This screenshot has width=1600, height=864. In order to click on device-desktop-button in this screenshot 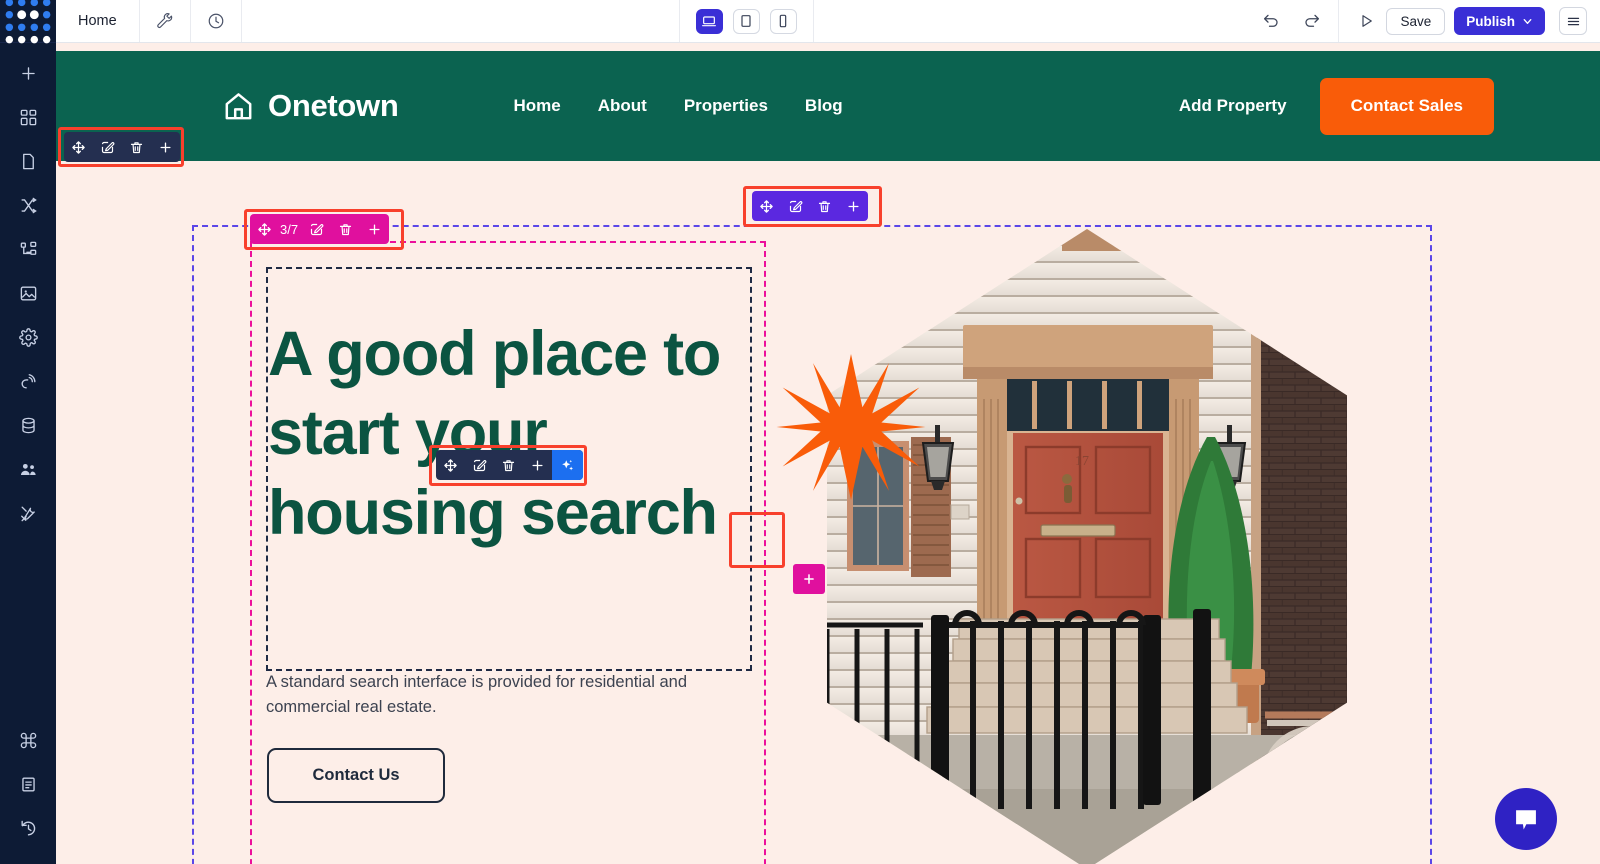, I will do `click(709, 21)`.